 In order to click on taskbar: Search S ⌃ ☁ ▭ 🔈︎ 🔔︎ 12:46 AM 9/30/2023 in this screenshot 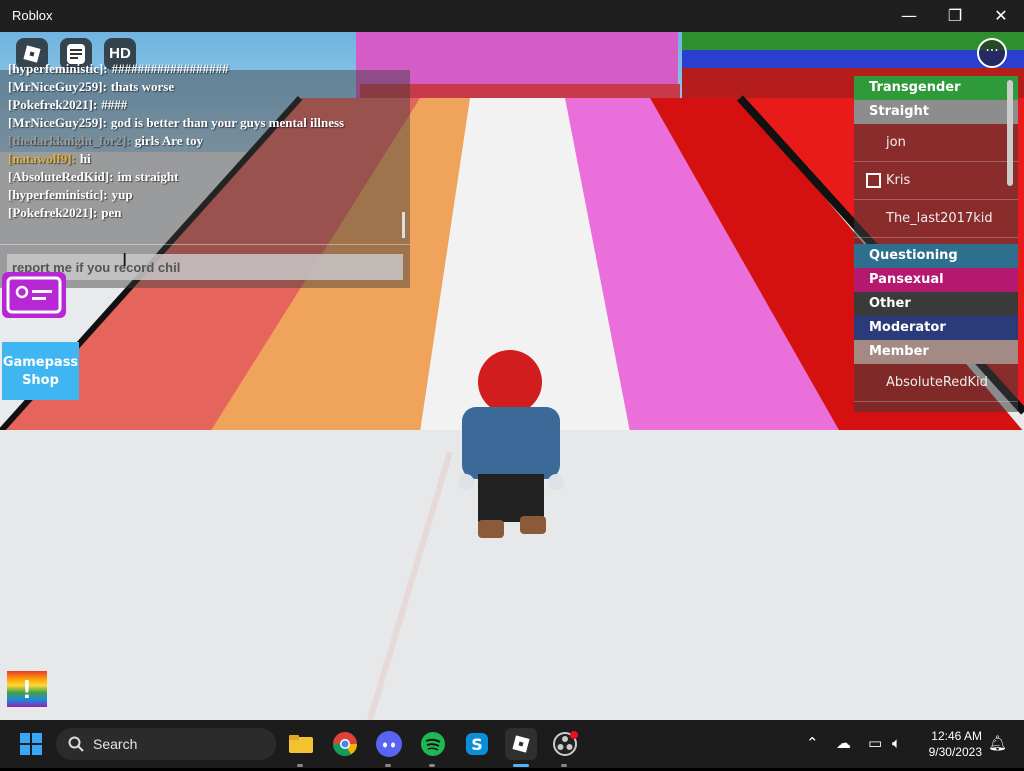, I will do `click(512, 744)`.